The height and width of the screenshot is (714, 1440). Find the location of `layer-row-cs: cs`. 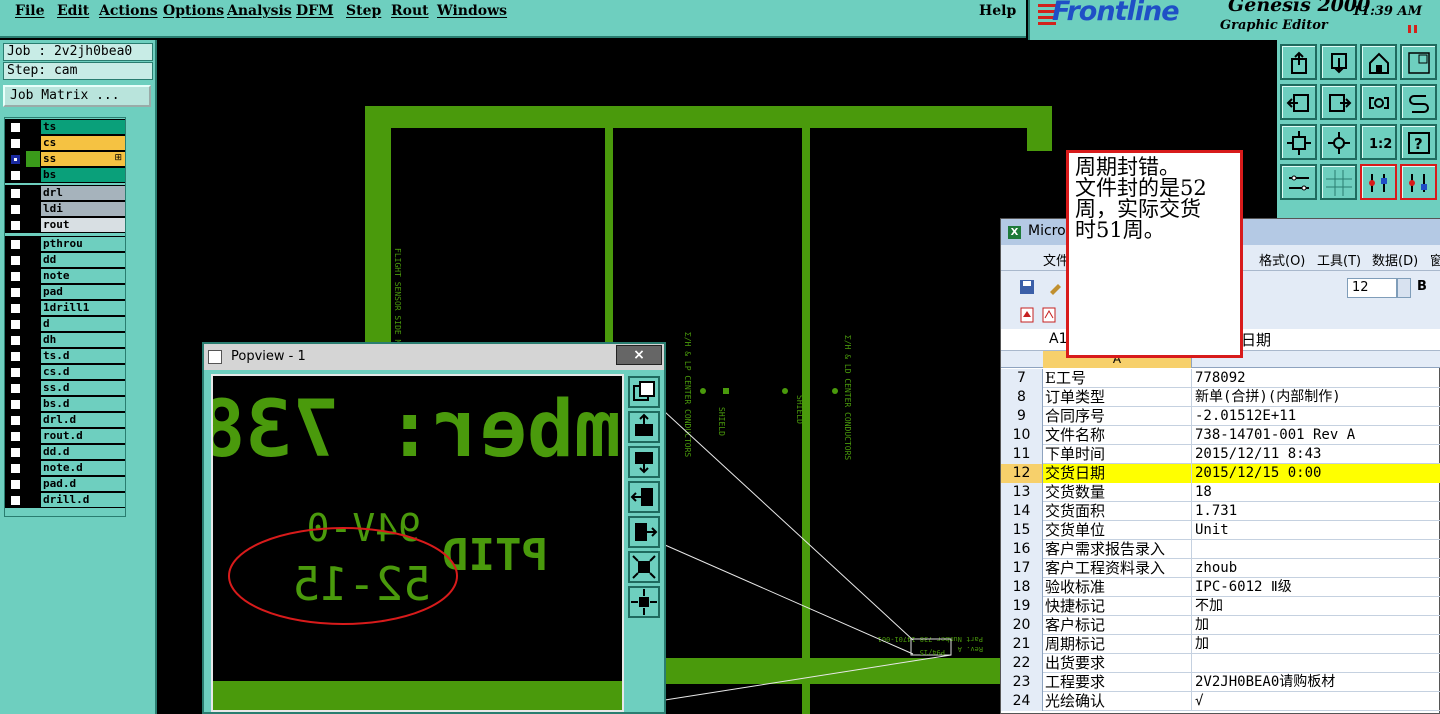

layer-row-cs: cs is located at coordinates (65, 143).